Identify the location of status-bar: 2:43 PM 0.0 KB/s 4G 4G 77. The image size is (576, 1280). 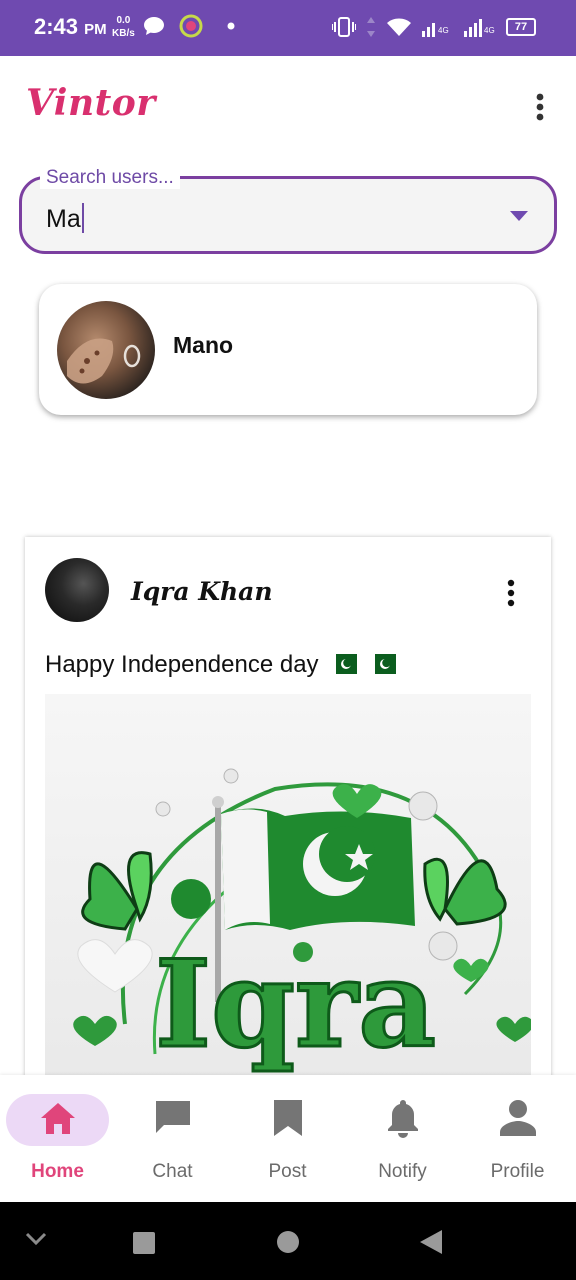
(288, 28).